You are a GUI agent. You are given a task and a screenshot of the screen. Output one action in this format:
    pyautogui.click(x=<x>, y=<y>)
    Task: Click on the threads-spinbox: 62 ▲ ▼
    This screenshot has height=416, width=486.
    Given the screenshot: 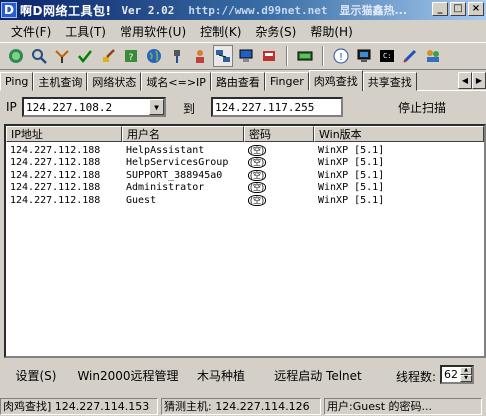 What is the action you would take?
    pyautogui.click(x=457, y=374)
    